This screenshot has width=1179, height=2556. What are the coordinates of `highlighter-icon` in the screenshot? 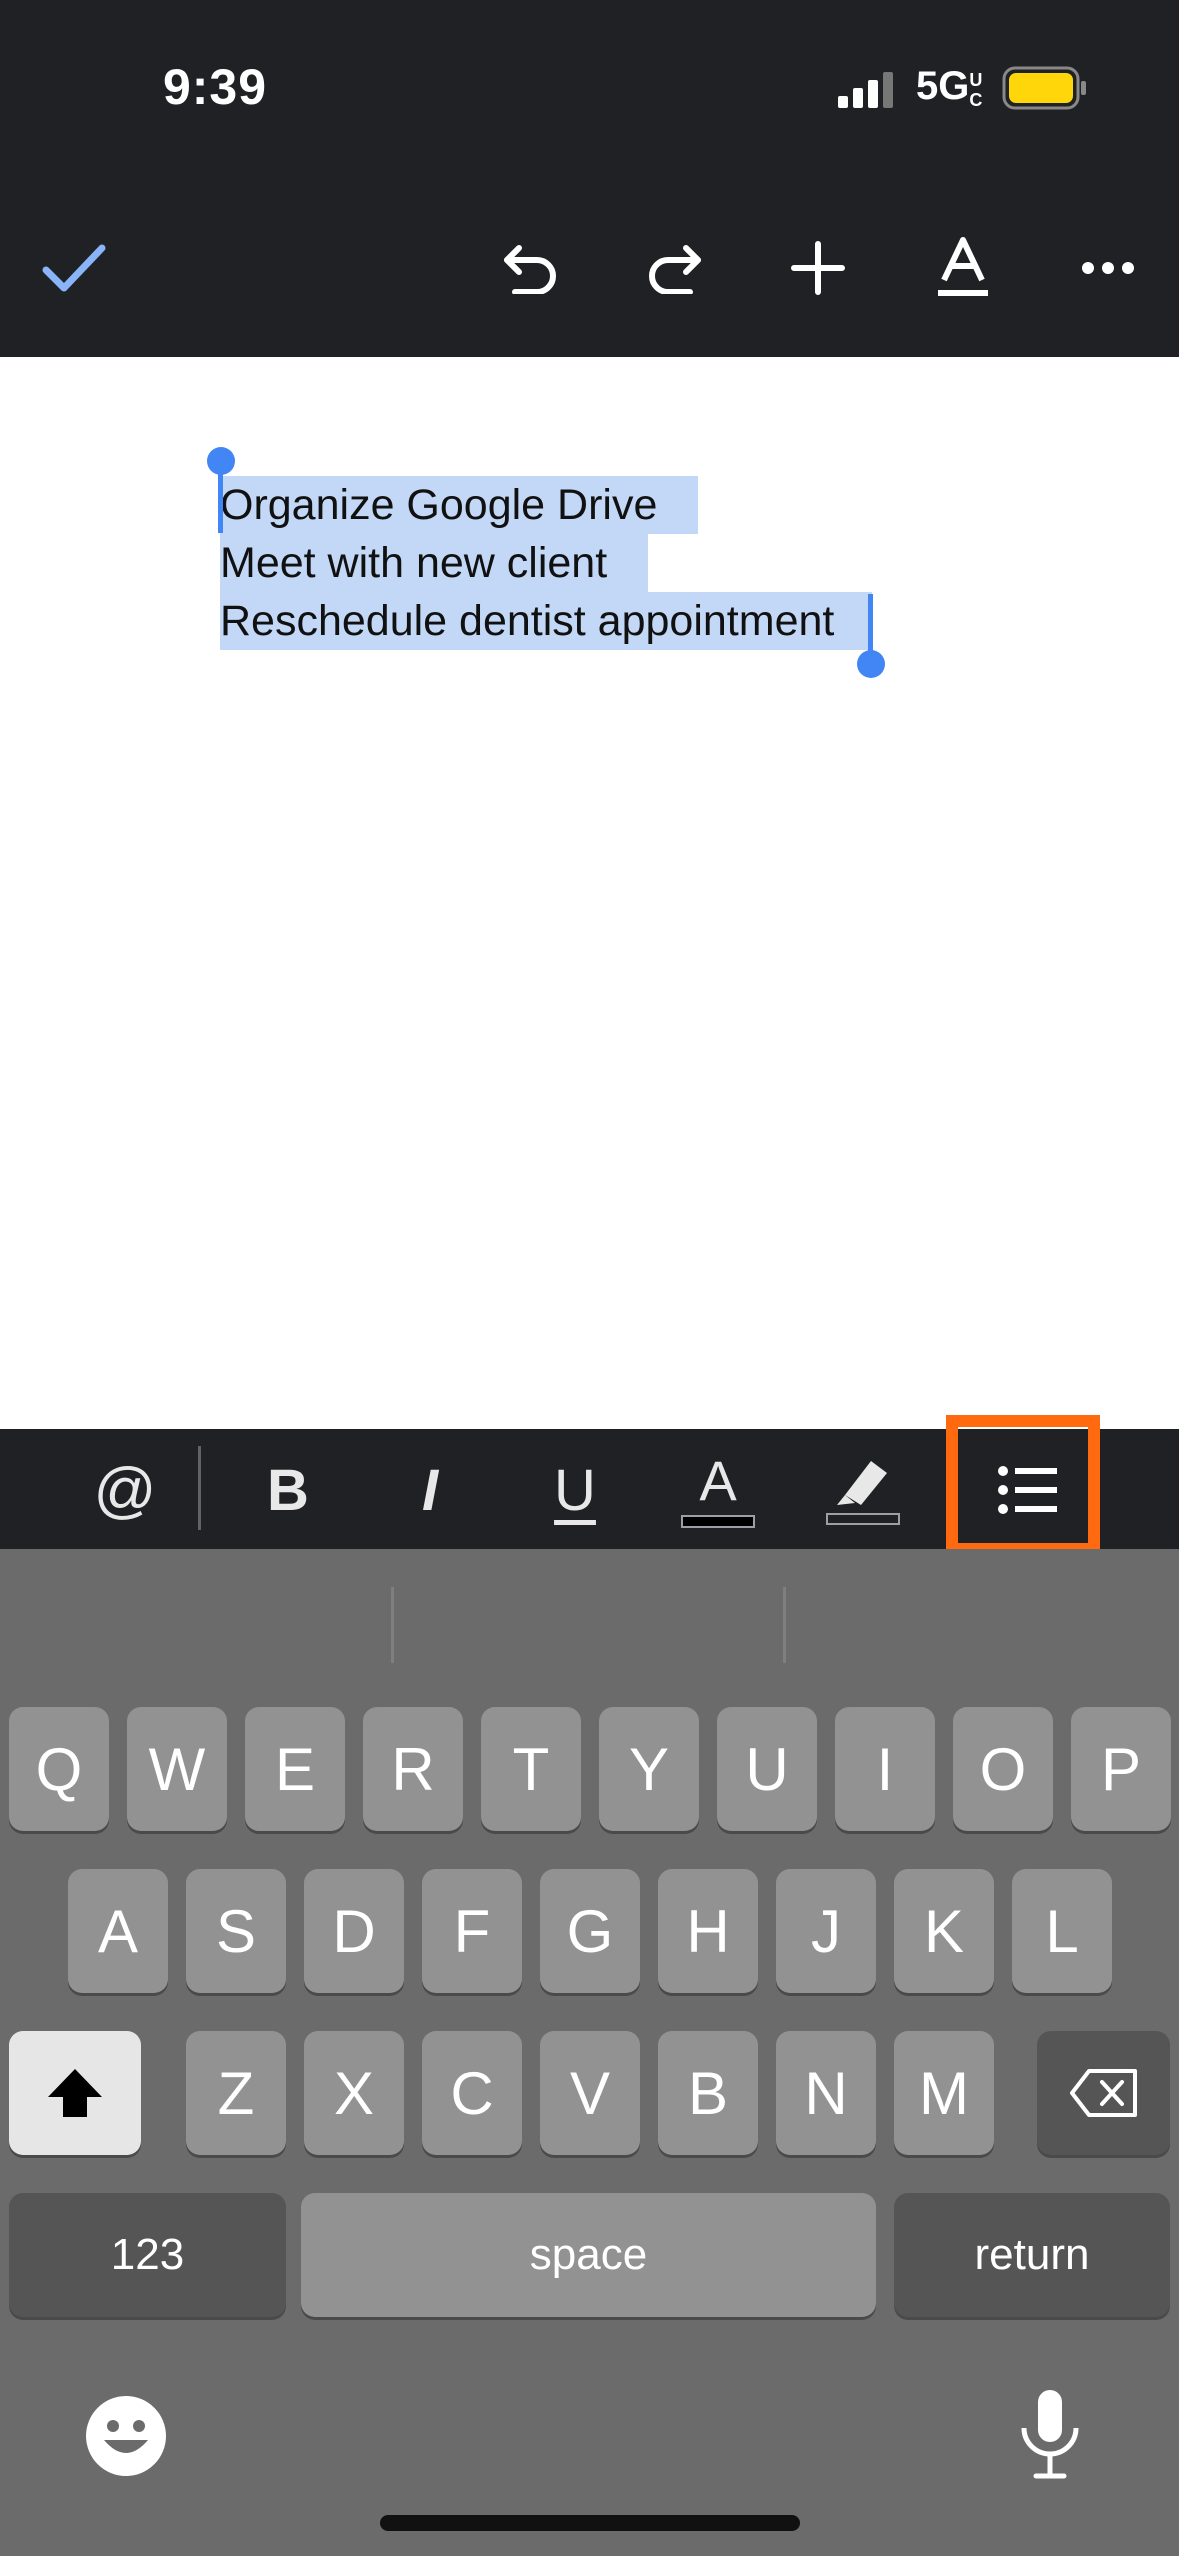 It's located at (863, 1490).